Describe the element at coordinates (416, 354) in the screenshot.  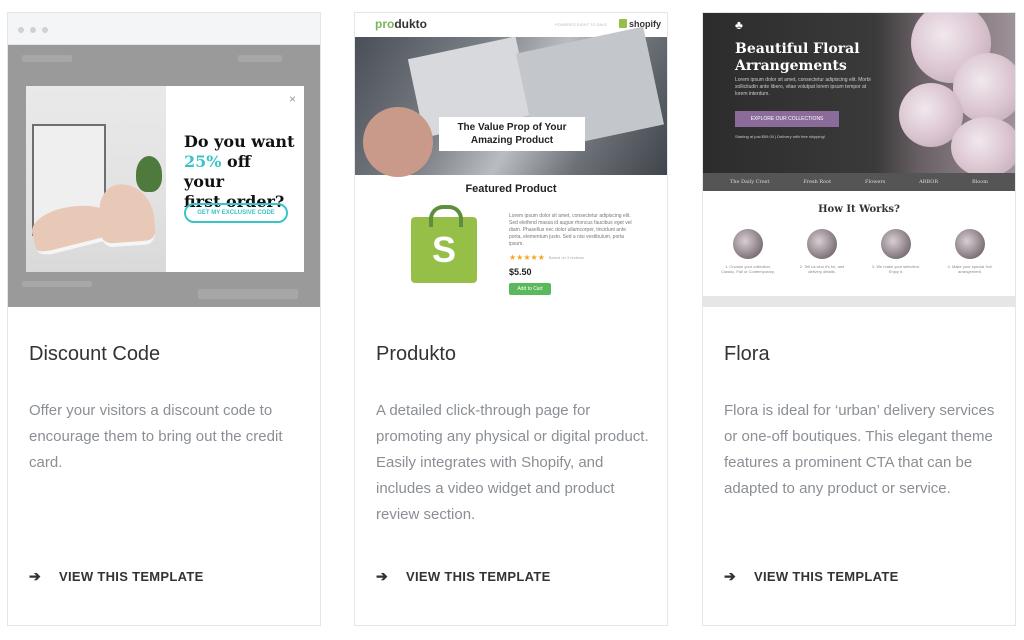
I see `card-title: Produkto` at that location.